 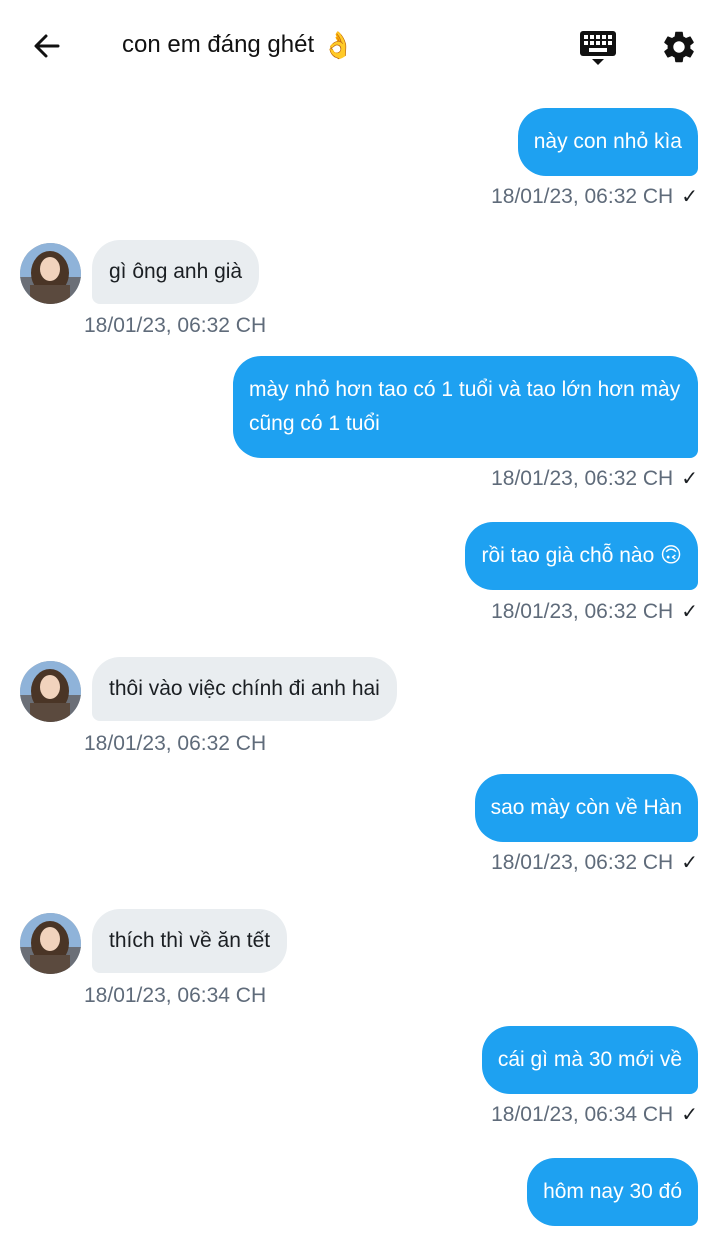 I want to click on message-bubble-outgoing: này con nhỏ kìa, so click(x=607, y=142).